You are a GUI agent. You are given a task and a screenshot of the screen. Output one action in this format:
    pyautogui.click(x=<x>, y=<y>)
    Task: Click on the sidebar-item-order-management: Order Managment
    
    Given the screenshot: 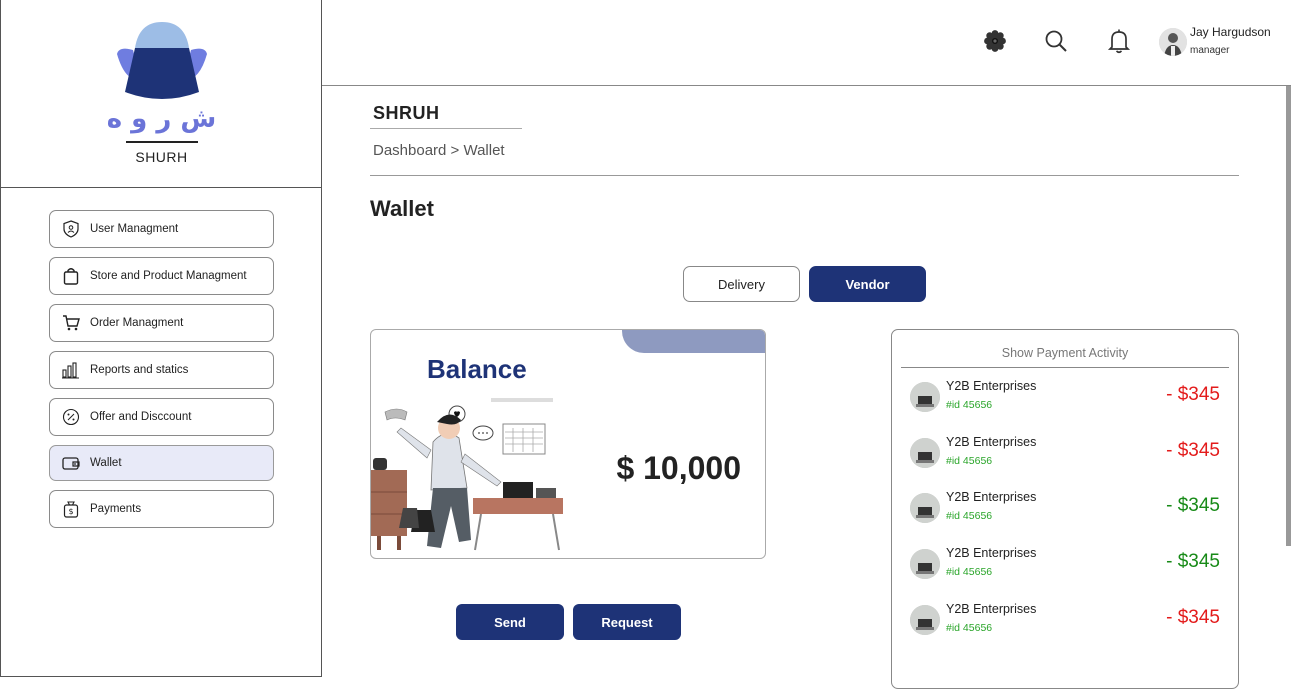 What is the action you would take?
    pyautogui.click(x=161, y=323)
    